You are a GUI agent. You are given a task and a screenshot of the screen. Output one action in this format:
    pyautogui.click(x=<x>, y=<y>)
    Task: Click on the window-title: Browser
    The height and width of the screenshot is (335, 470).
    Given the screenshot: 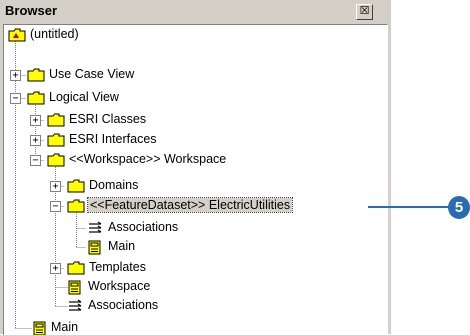 What is the action you would take?
    pyautogui.click(x=31, y=10)
    